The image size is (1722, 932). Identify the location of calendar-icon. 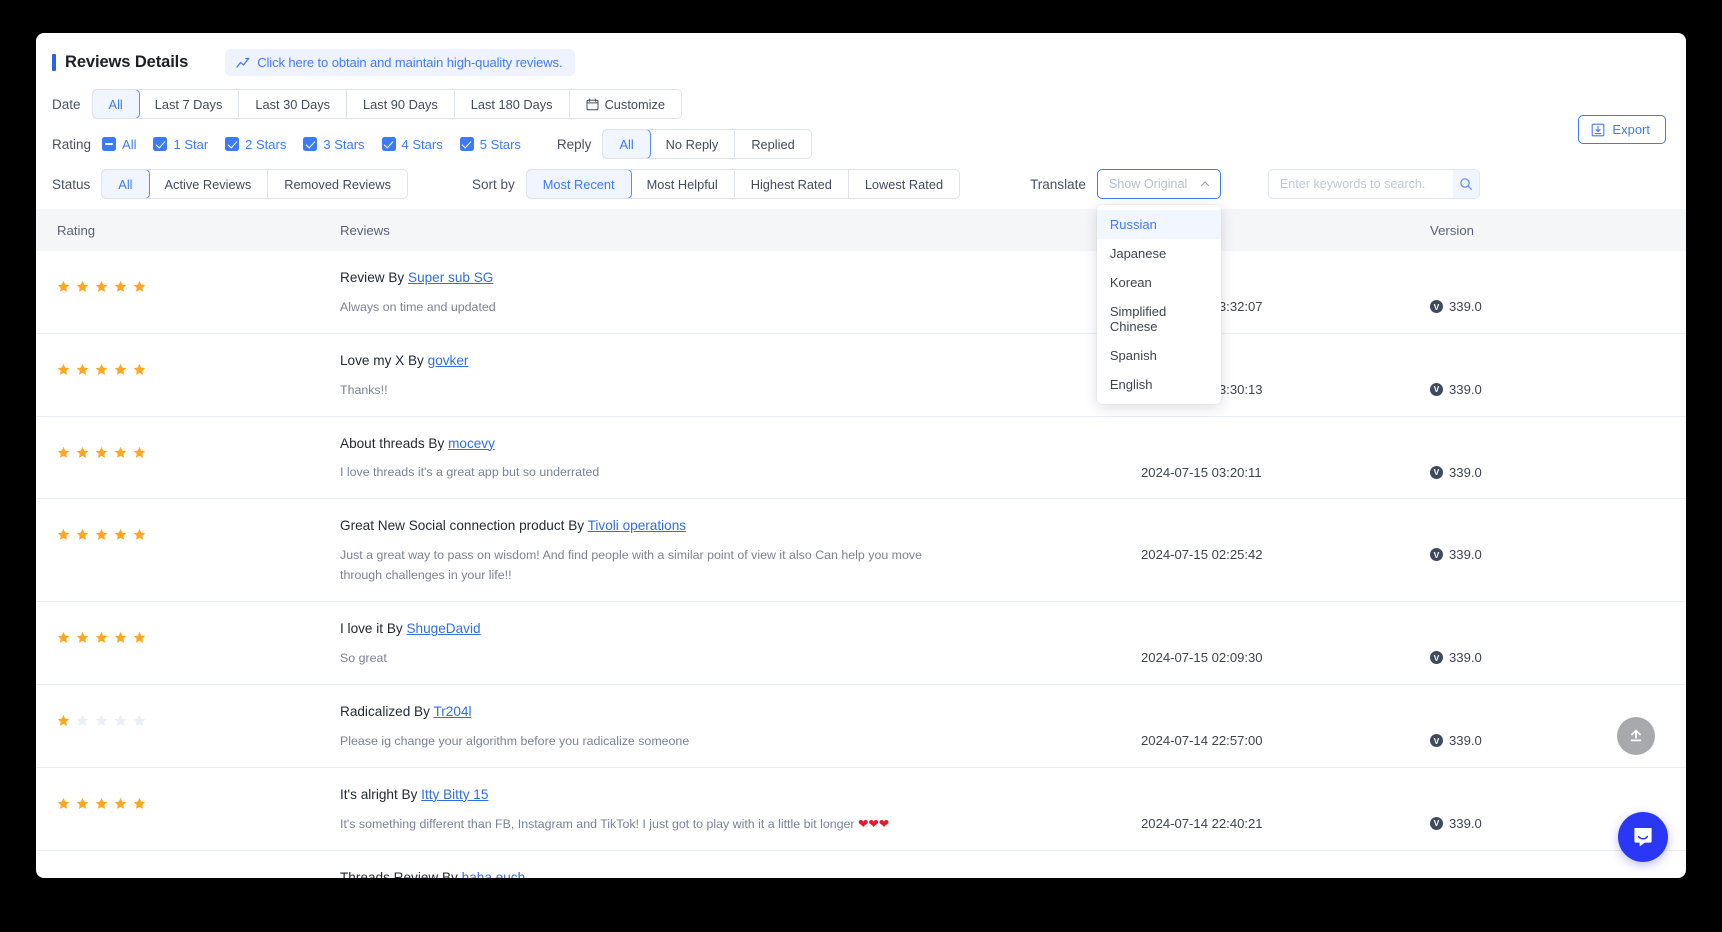
(592, 104).